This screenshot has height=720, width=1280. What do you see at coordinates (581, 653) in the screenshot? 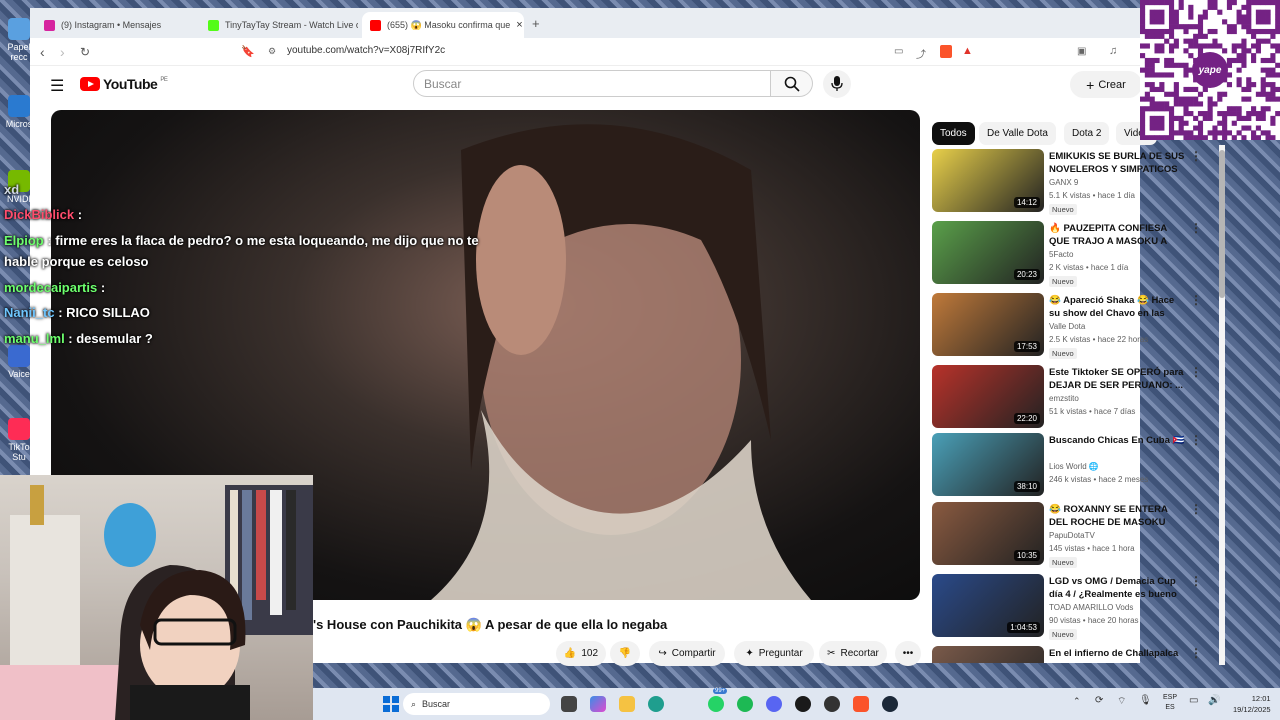
I see `like-button: 👍 102` at bounding box center [581, 653].